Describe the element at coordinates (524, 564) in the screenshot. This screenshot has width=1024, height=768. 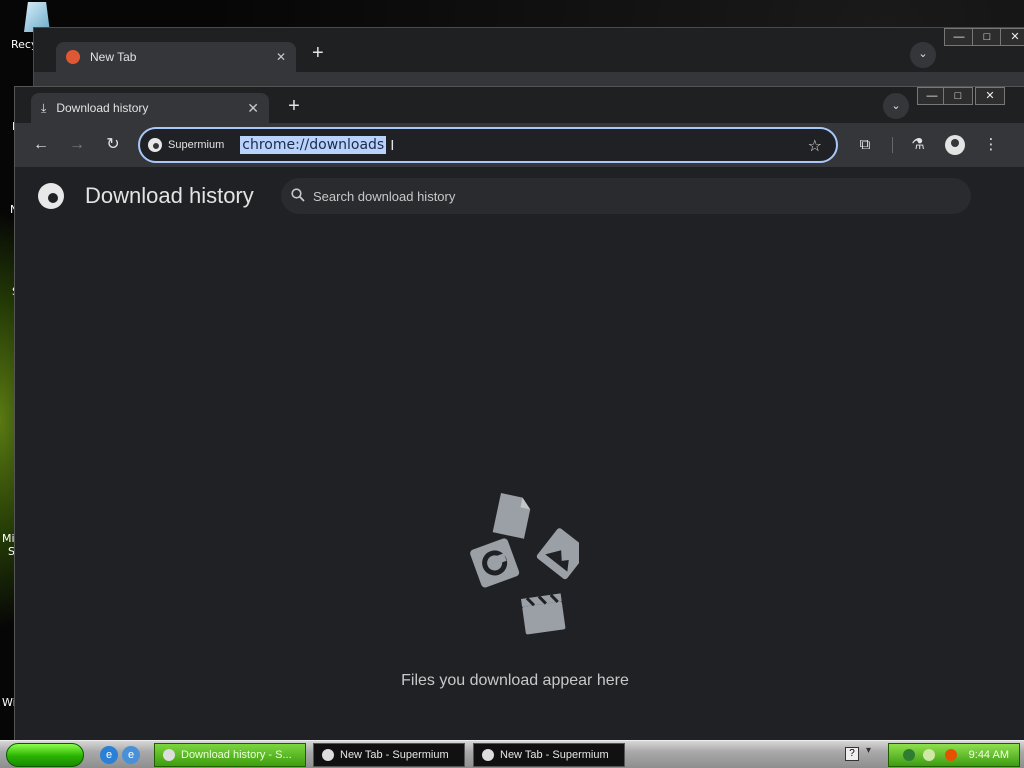
I see `empty-downloads-illustration` at that location.